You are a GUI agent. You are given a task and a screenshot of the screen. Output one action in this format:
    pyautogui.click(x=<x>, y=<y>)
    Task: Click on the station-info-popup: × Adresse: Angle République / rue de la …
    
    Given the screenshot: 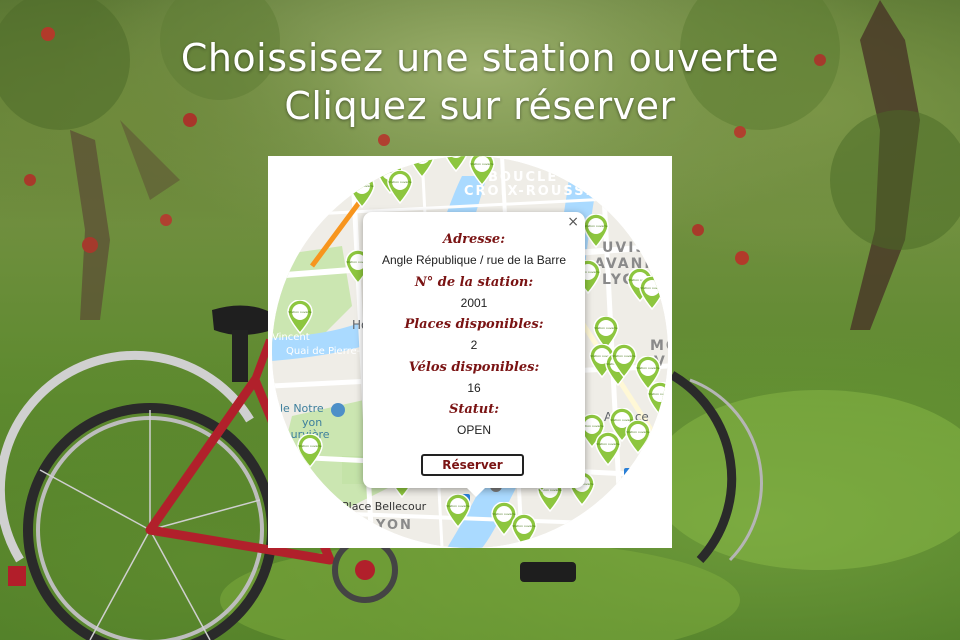 What is the action you would take?
    pyautogui.click(x=474, y=354)
    